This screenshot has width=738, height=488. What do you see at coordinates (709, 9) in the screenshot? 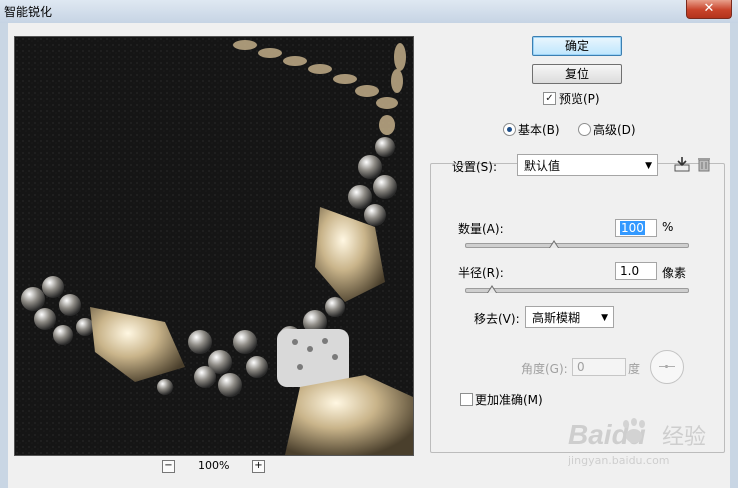
I see `close-button: ✕` at bounding box center [709, 9].